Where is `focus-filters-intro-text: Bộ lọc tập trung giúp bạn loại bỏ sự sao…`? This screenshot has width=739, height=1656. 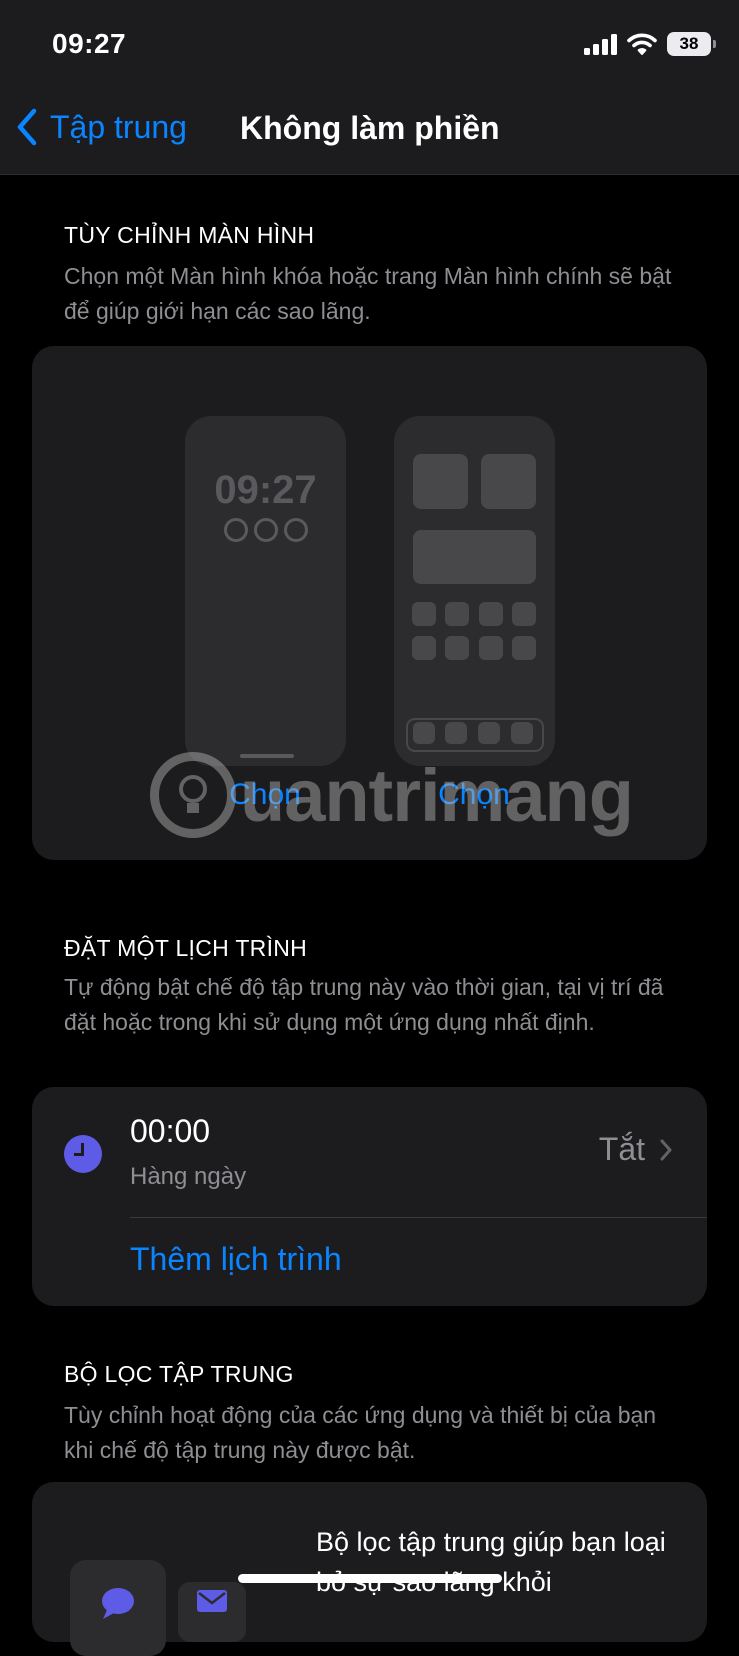
focus-filters-intro-text: Bộ lọc tập trung giúp bạn loại bỏ sự sao… is located at coordinates (491, 1562).